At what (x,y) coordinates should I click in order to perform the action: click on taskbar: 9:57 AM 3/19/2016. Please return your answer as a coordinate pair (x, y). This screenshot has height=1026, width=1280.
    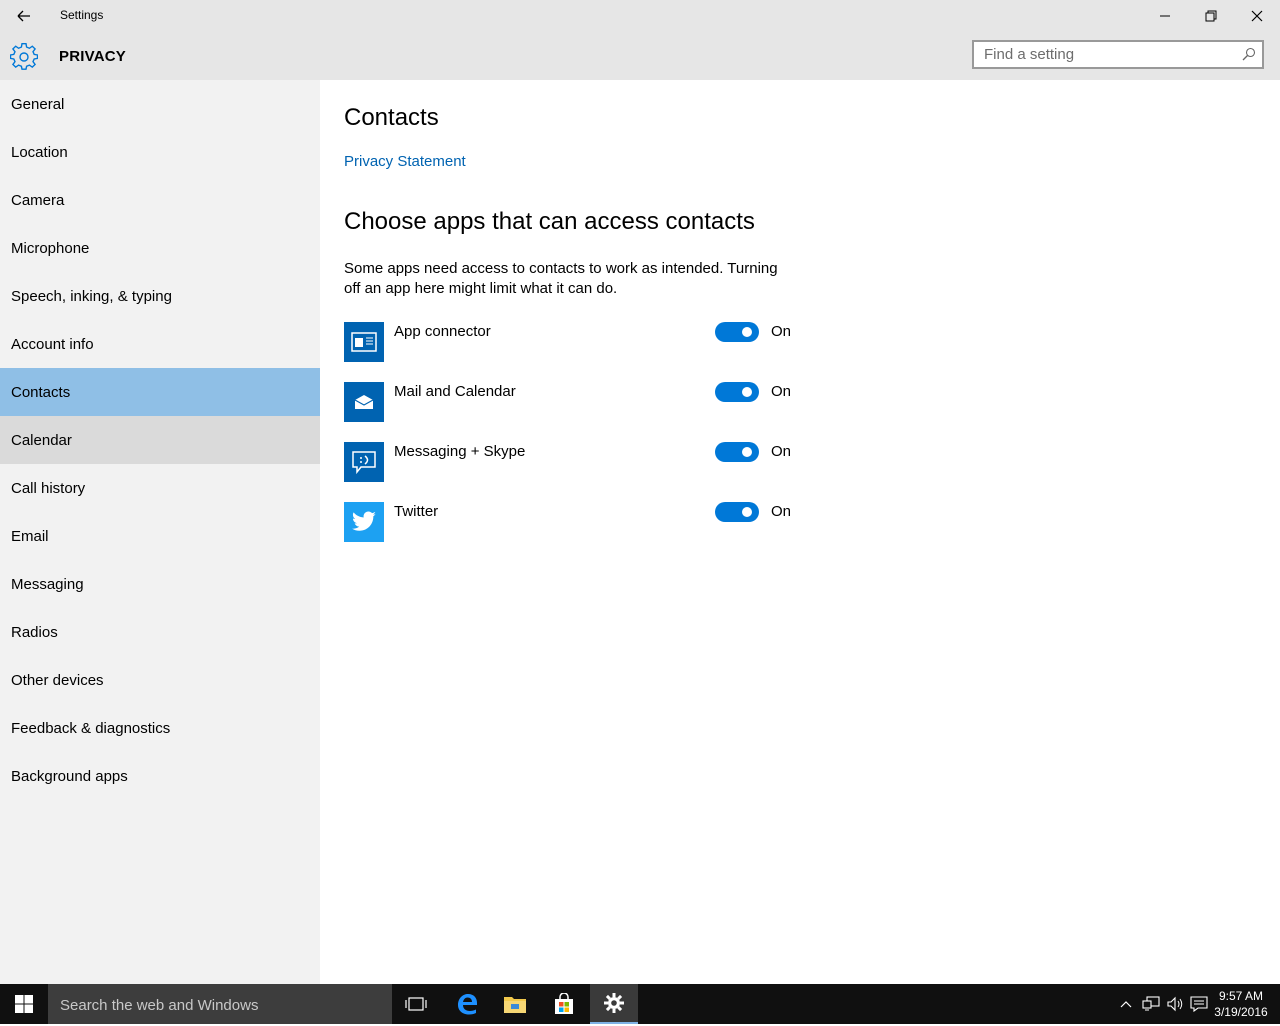
    Looking at the image, I should click on (640, 1005).